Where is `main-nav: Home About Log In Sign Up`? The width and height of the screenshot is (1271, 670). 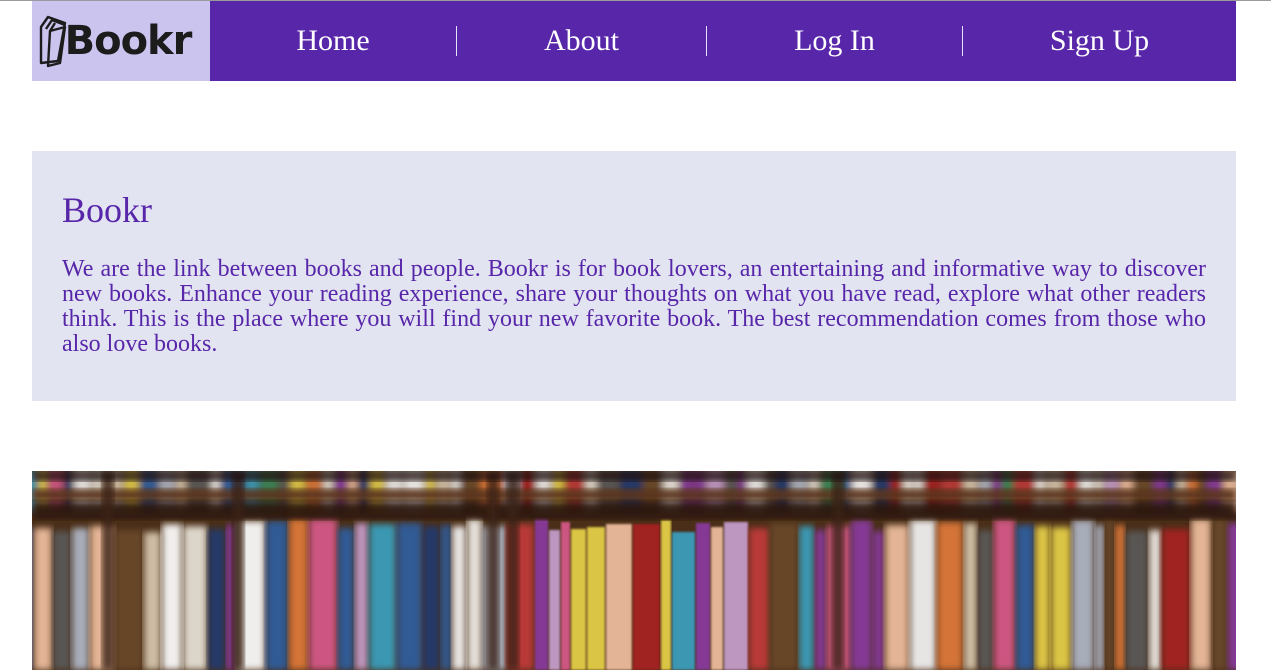
main-nav: Home About Log In Sign Up is located at coordinates (723, 41).